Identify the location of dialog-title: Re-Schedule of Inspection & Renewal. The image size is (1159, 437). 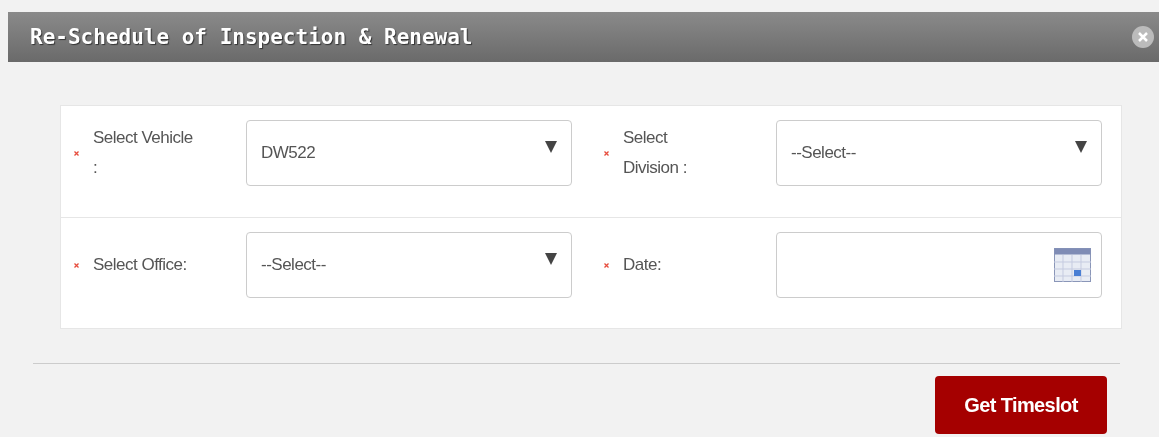
(251, 37).